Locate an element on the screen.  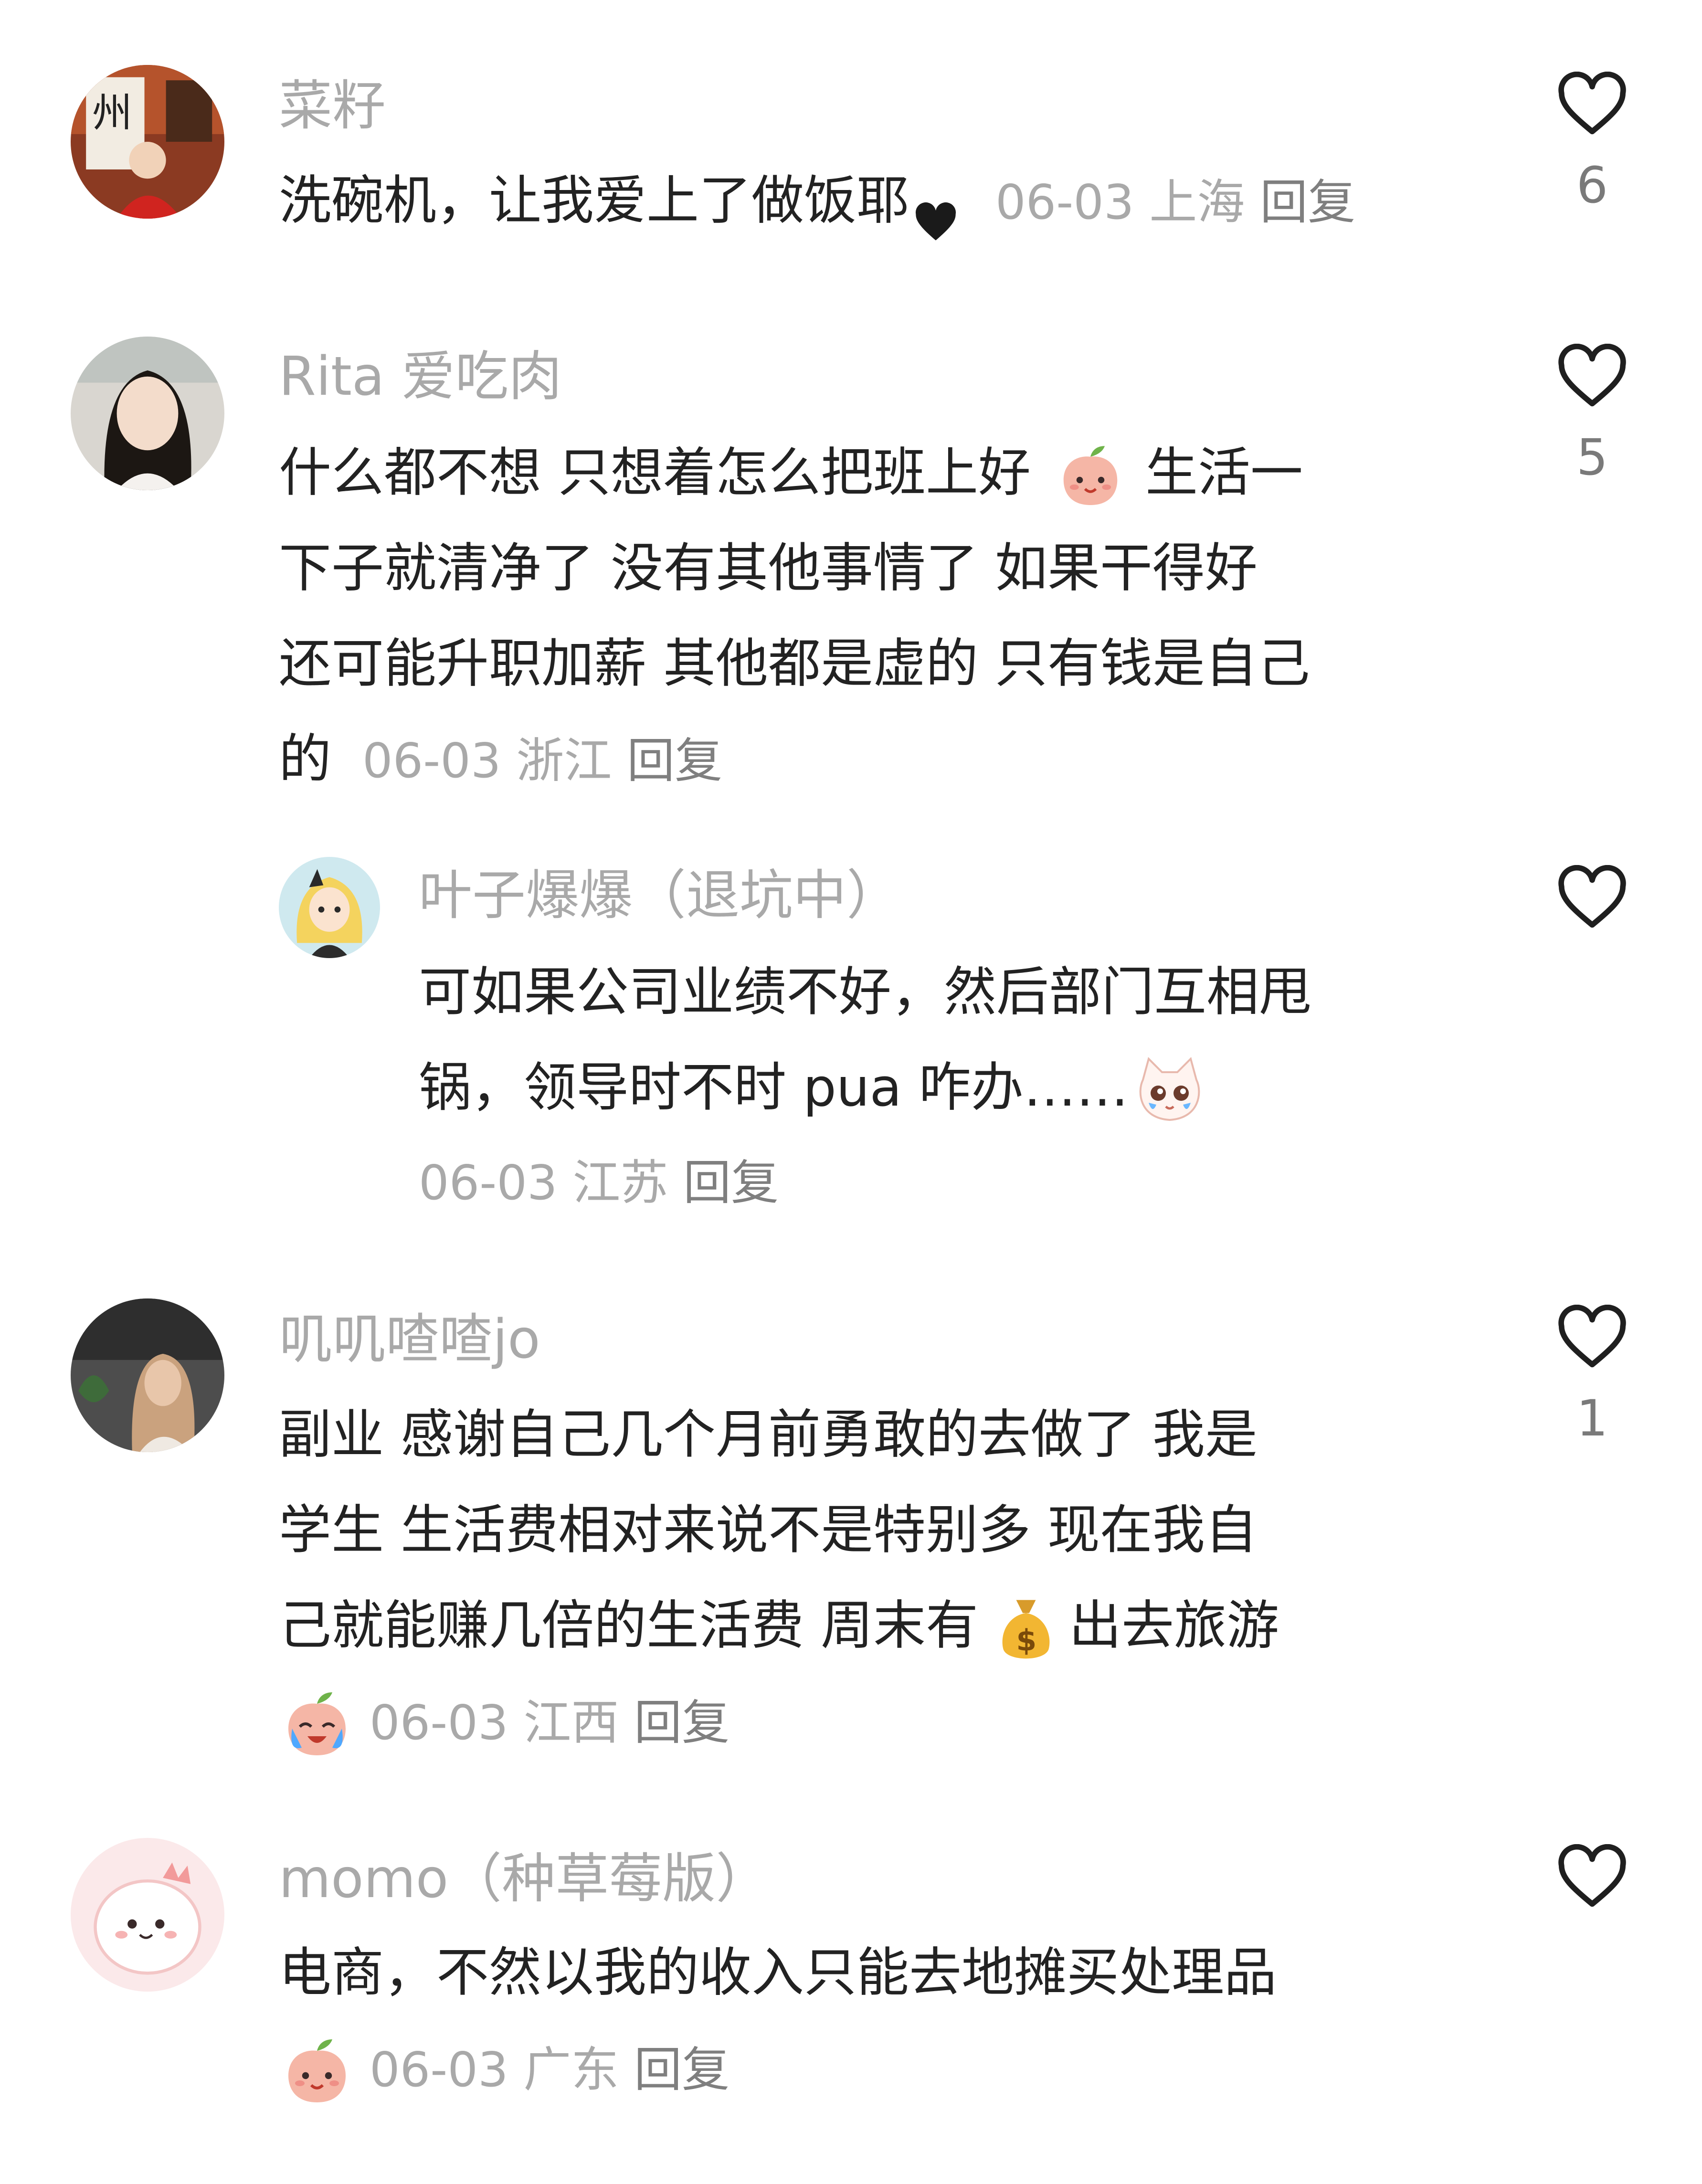
comment-line: 下子就清净了 没有其他事情了 如果干得好 is located at coordinates (768, 568).